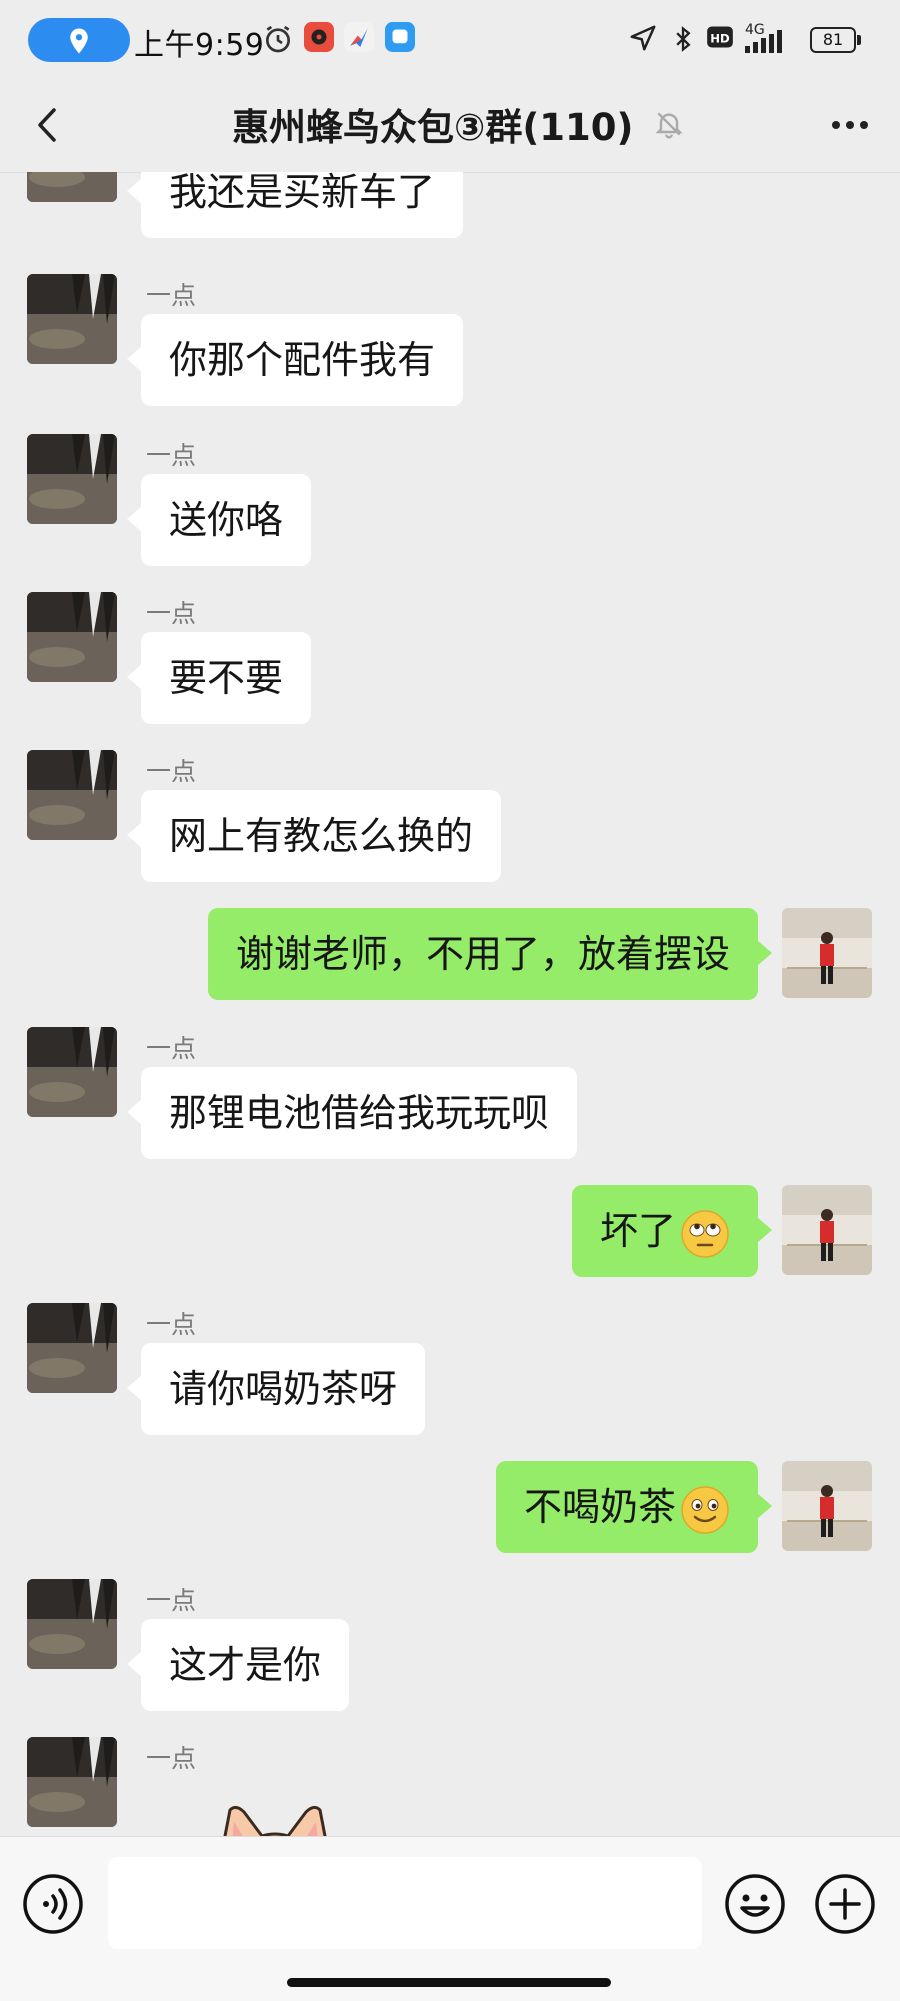  What do you see at coordinates (295, 360) in the screenshot?
I see `message-bubble: 你那个配件我有` at bounding box center [295, 360].